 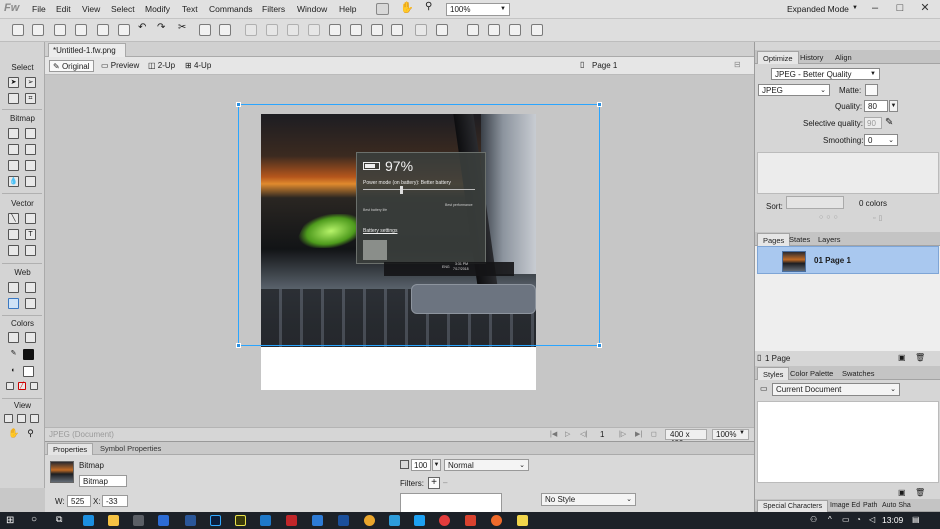 What do you see at coordinates (356, 30) in the screenshot?
I see `bring-forward-icon` at bounding box center [356, 30].